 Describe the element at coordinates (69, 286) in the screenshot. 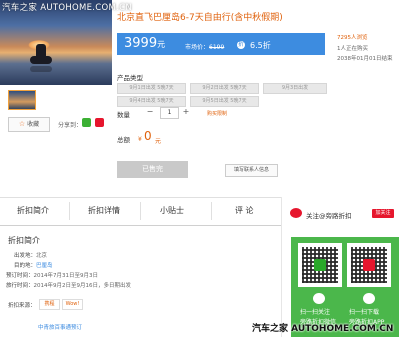

I see `travel-time-row: 旅行时间：2014年9月2日至9月16日，多日期出发` at that location.